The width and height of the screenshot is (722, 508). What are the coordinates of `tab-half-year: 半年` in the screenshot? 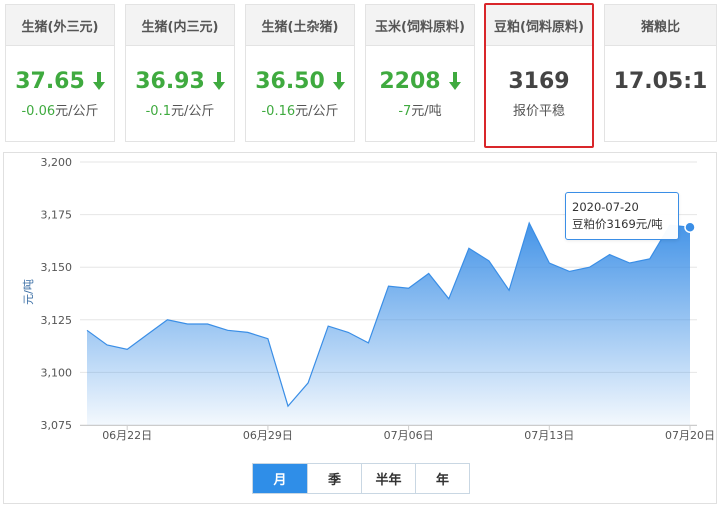 It's located at (388, 478).